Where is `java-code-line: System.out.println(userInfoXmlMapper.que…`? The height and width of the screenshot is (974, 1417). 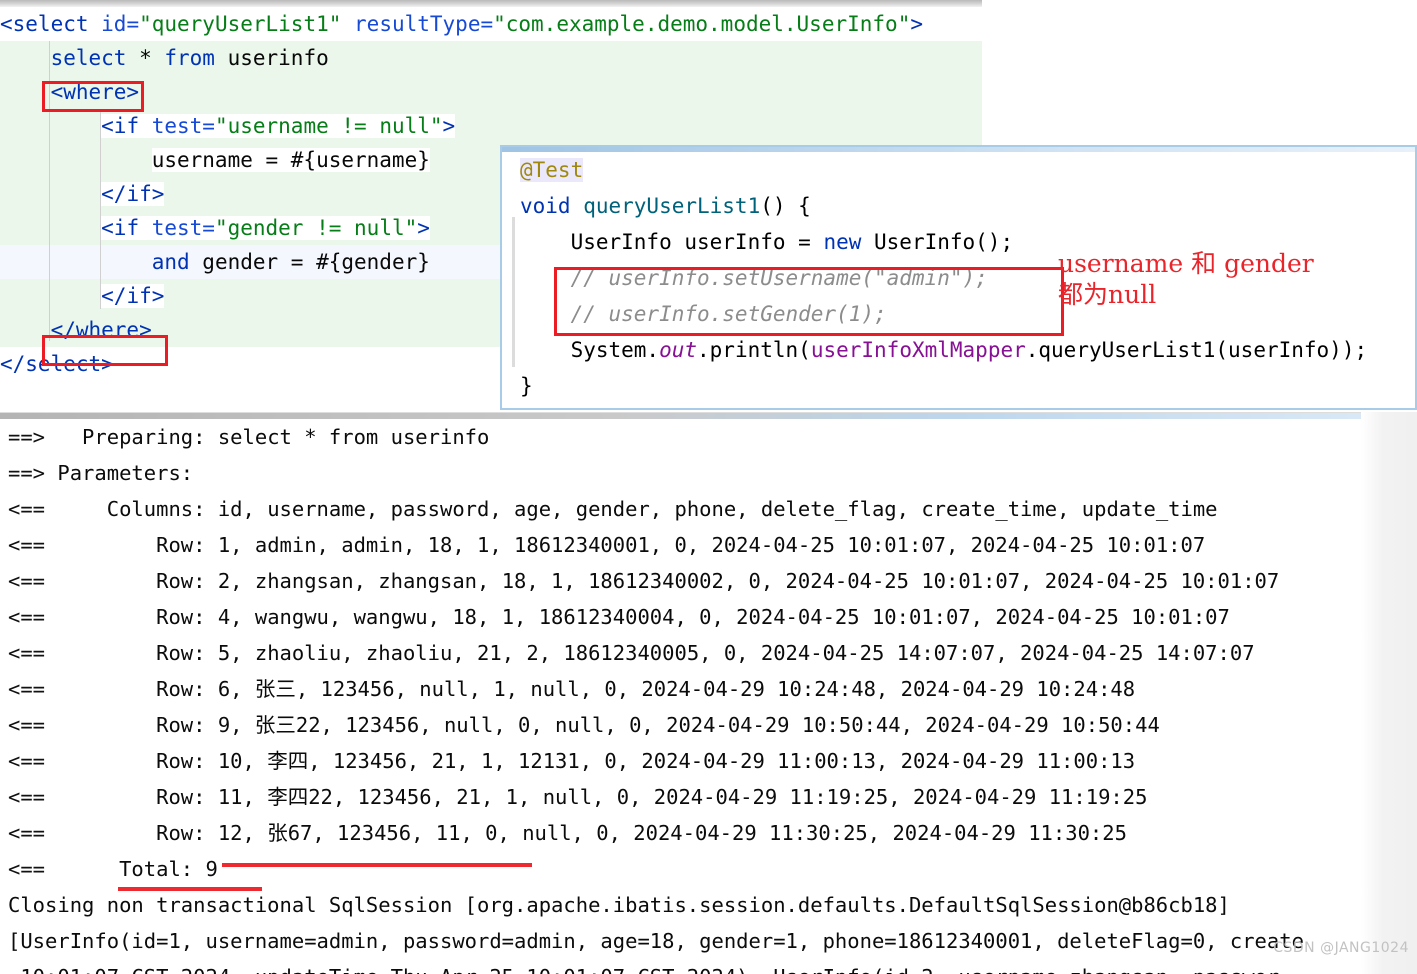
java-code-line: System.out.println(userInfoXmlMapper.que… is located at coordinates (958, 350).